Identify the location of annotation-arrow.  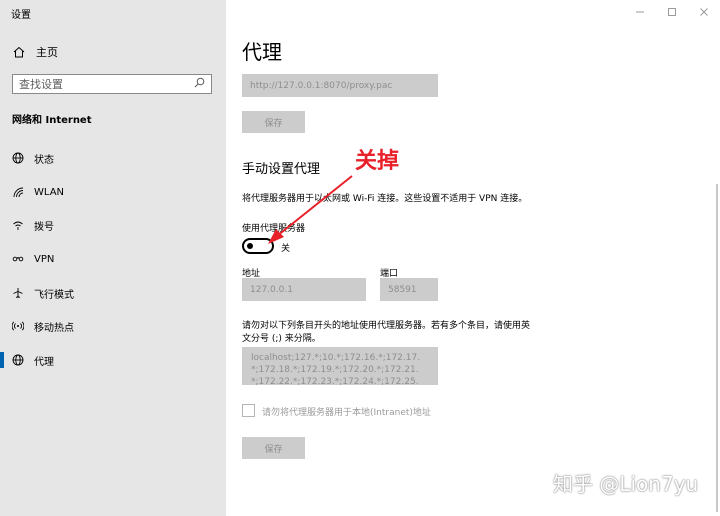
(310, 209).